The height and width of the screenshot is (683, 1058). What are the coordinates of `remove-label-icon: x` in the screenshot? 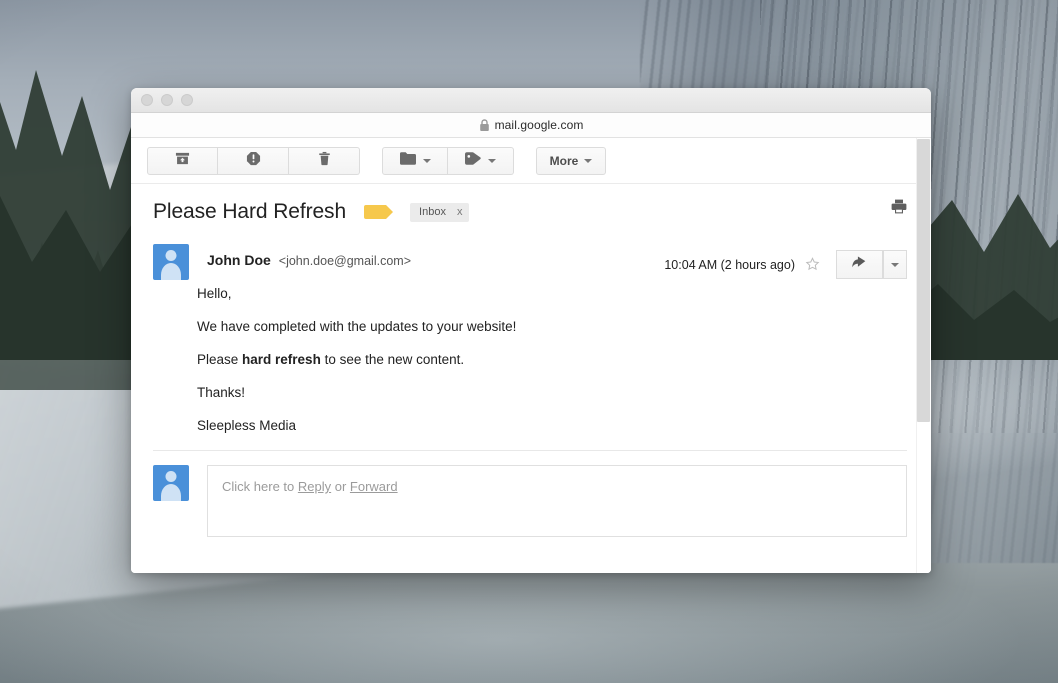 It's located at (460, 212).